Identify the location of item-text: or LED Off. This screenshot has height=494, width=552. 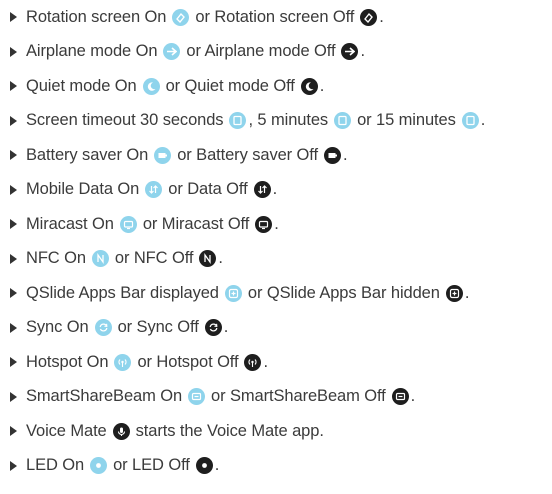
(151, 465).